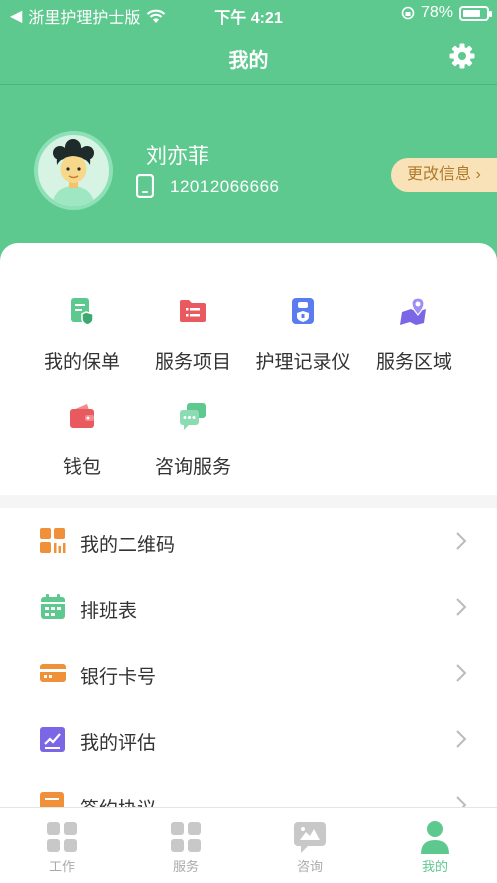 This screenshot has width=497, height=883. Describe the element at coordinates (310, 837) in the screenshot. I see `chat-bubble-icon` at that location.